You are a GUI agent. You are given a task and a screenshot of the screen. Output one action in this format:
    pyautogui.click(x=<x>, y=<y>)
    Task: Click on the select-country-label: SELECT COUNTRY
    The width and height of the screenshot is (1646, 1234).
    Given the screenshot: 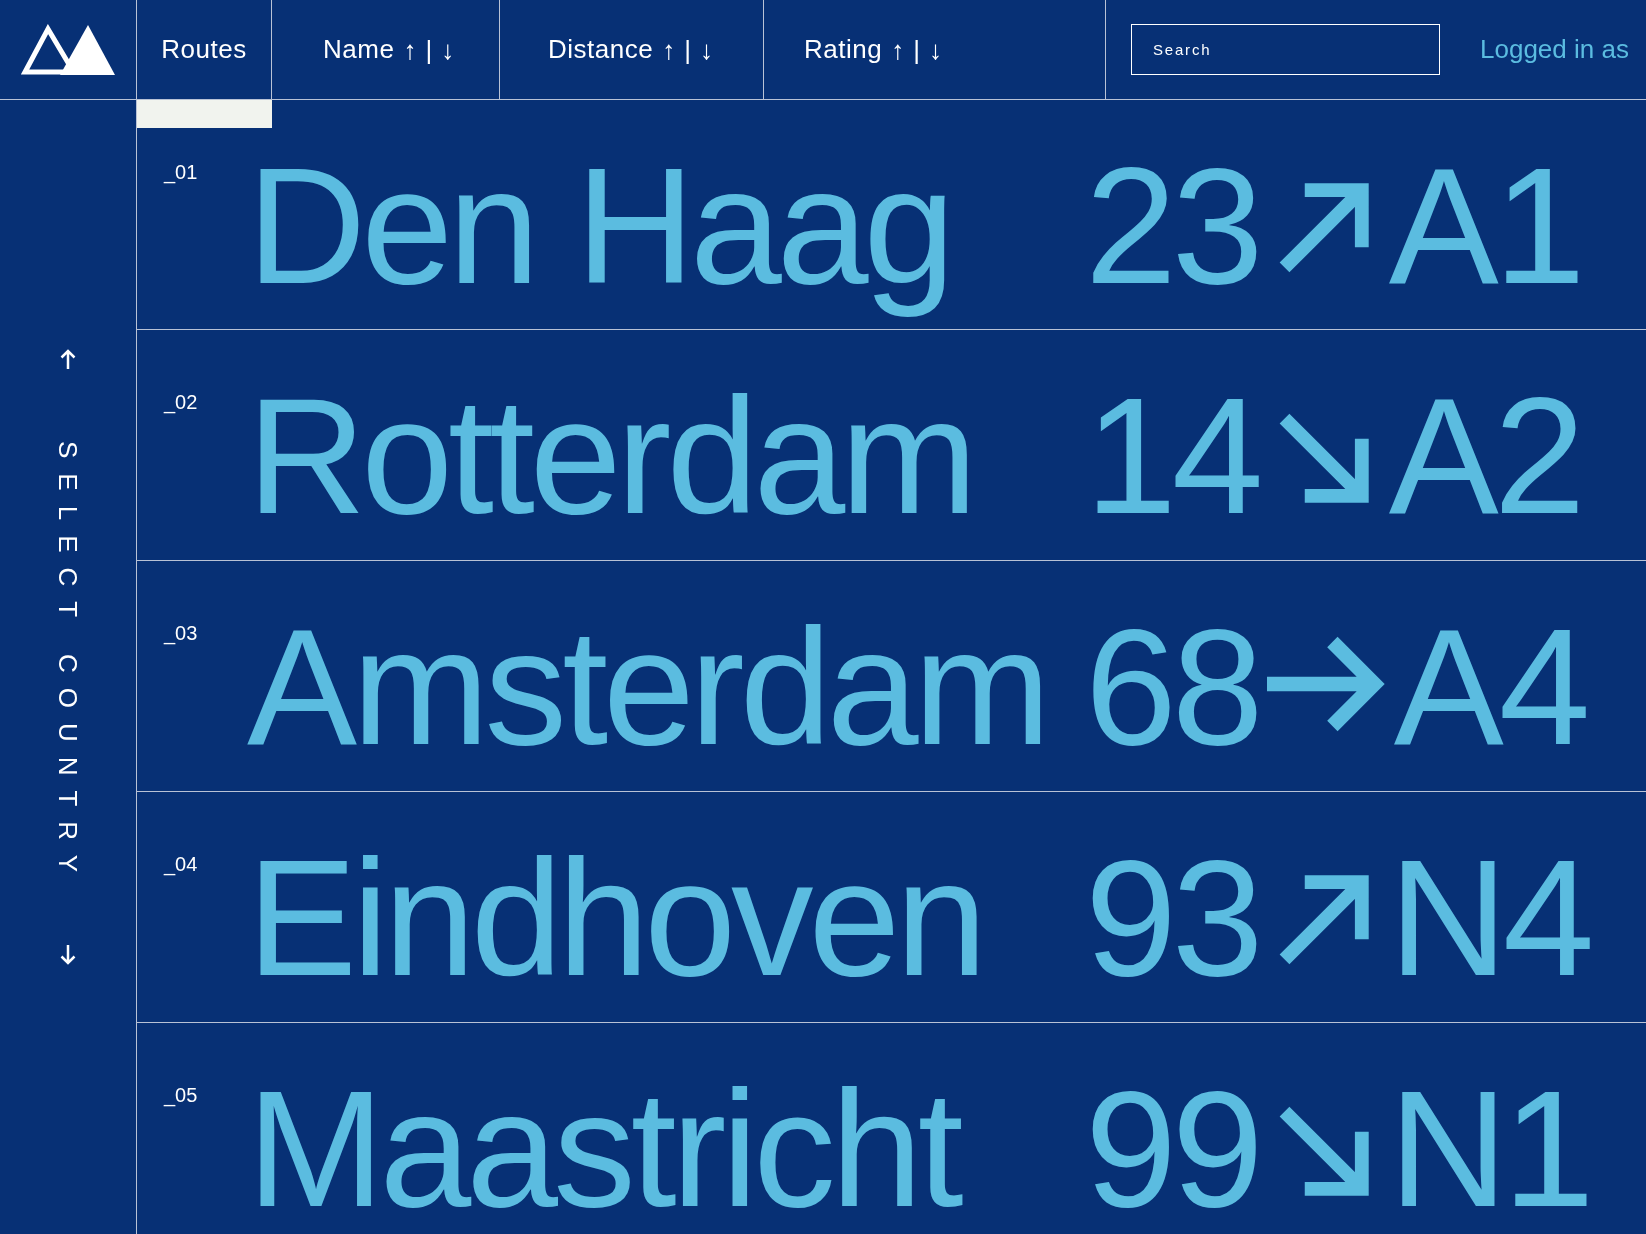 What is the action you would take?
    pyautogui.click(x=68, y=664)
    